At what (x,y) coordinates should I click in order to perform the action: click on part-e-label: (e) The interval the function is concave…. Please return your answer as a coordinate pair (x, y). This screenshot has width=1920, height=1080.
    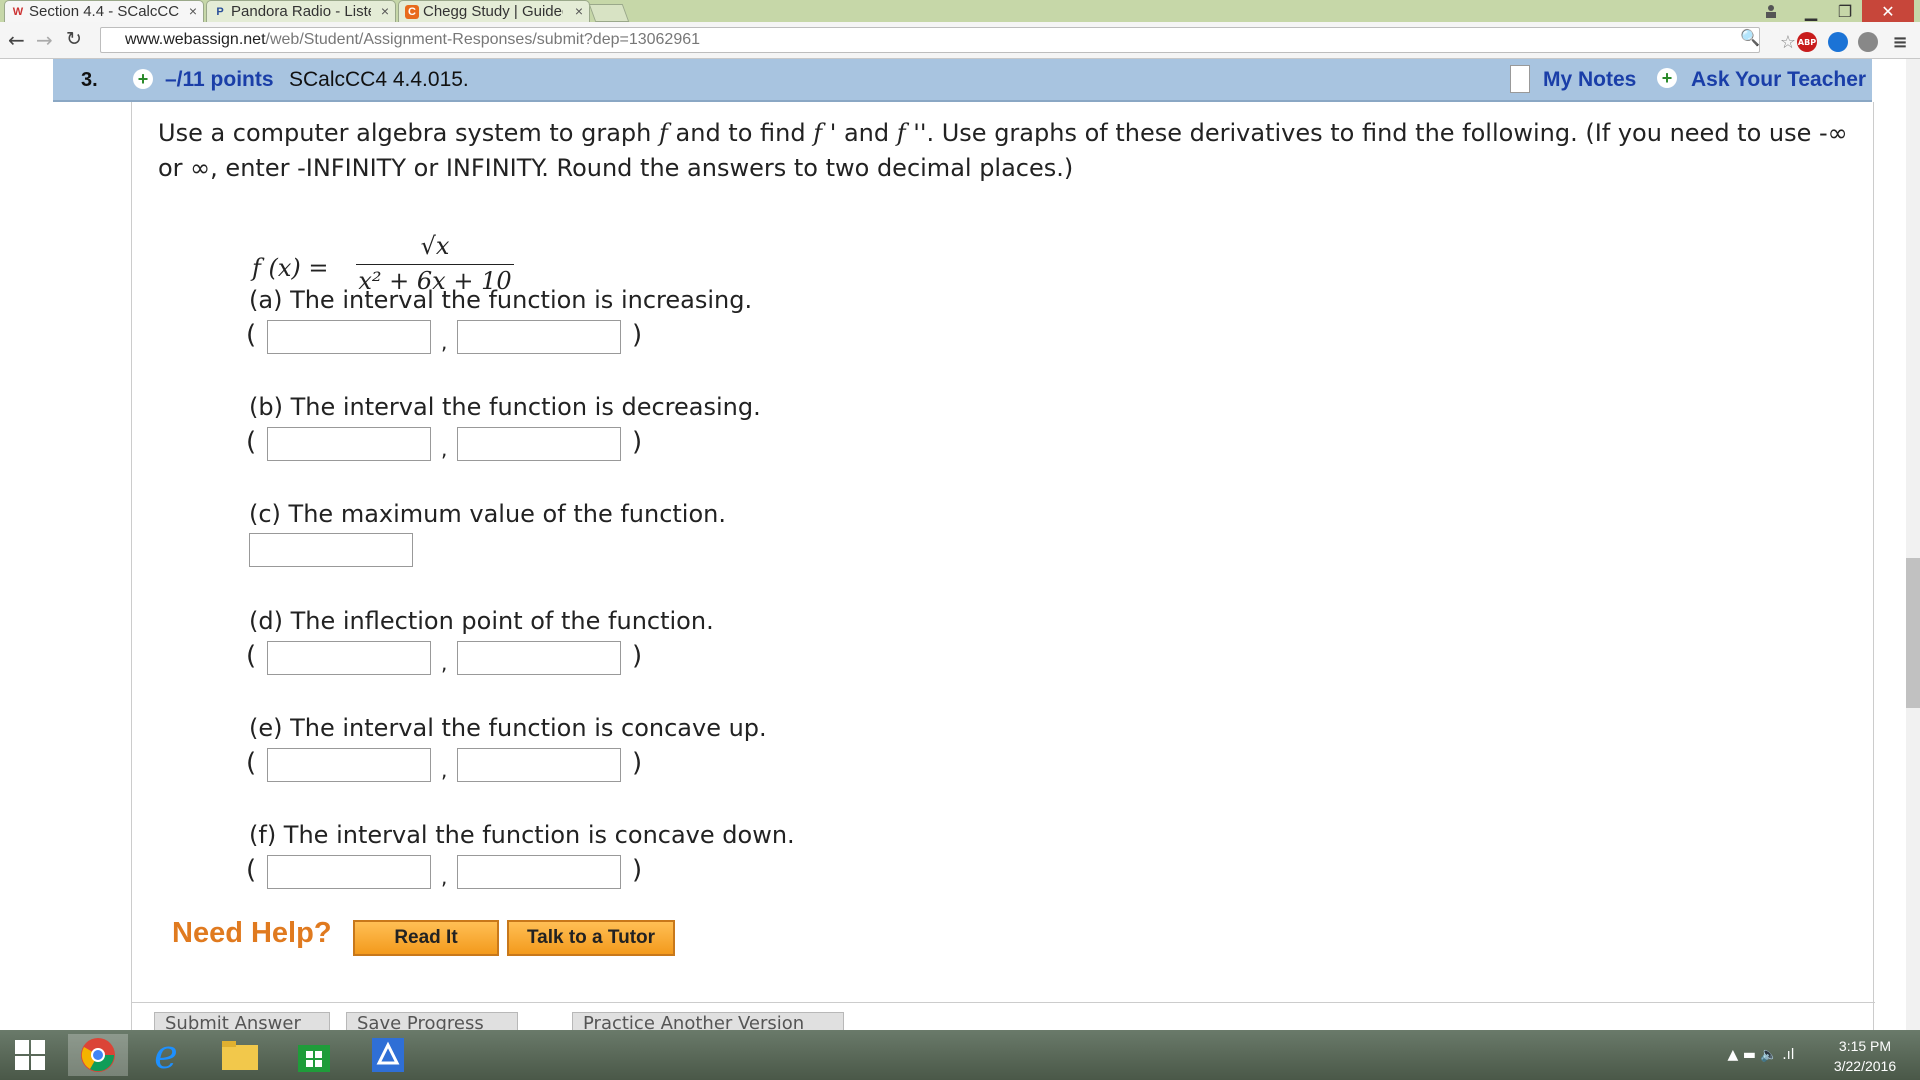
    Looking at the image, I should click on (508, 728).